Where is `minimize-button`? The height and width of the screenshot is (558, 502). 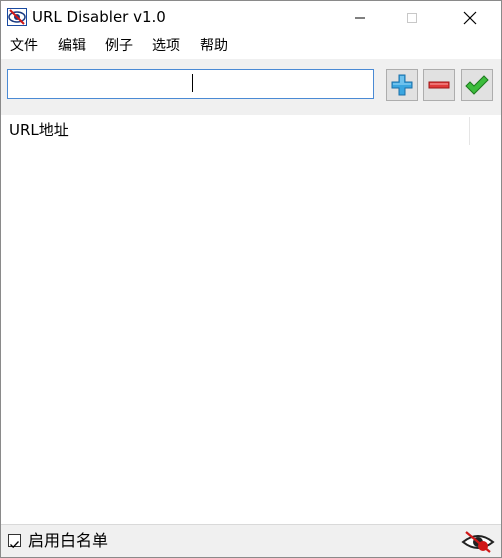 minimize-button is located at coordinates (360, 17).